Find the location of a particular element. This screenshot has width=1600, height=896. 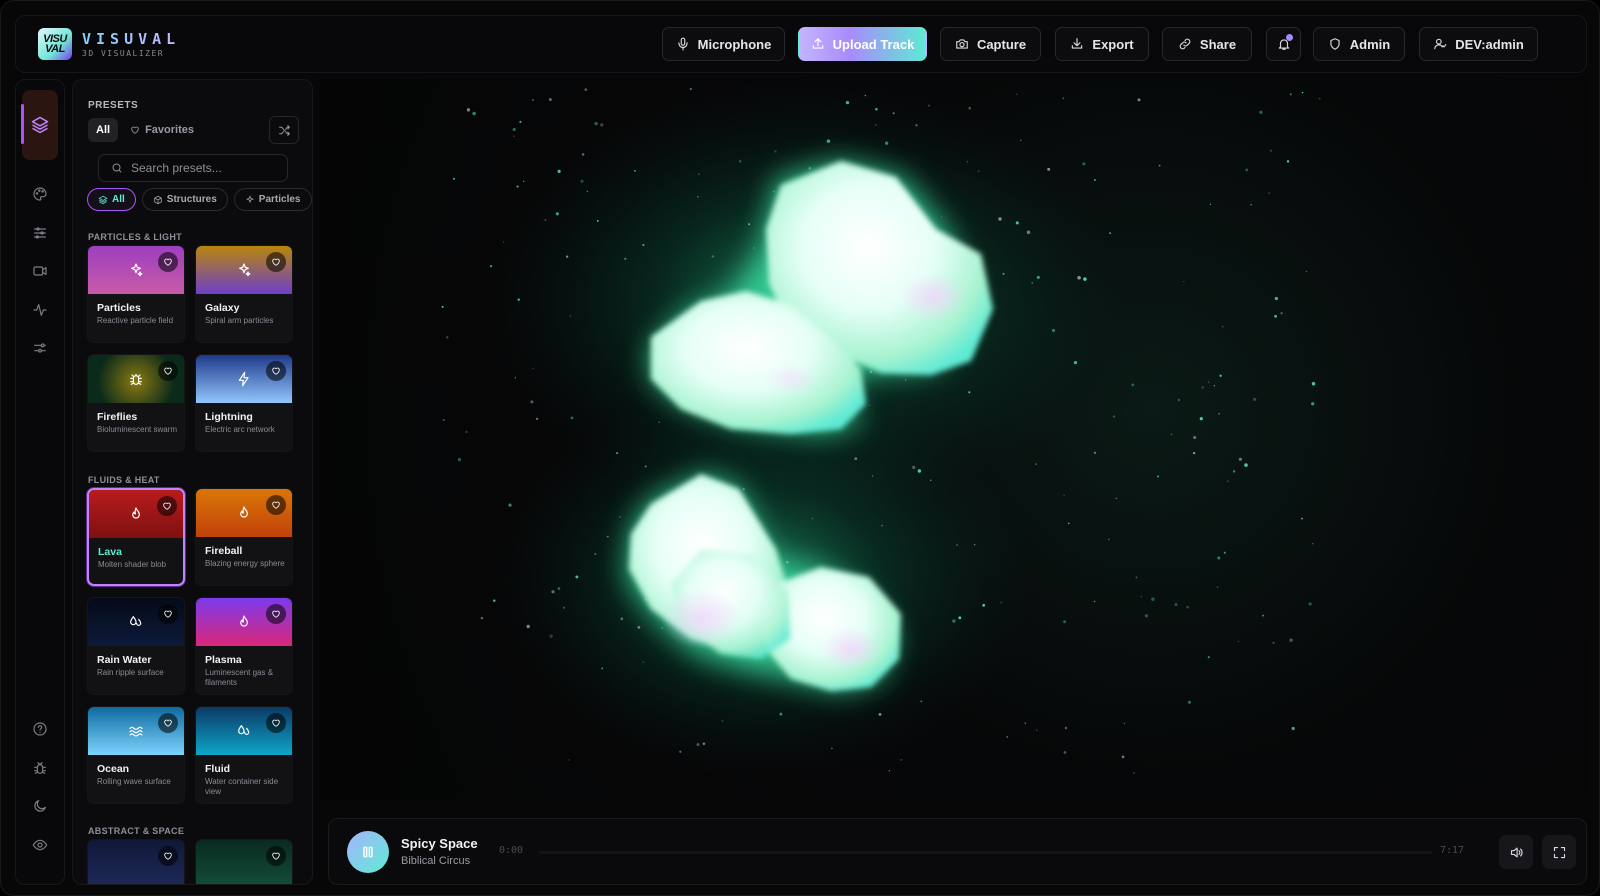

admin-button: Admin is located at coordinates (1359, 44).